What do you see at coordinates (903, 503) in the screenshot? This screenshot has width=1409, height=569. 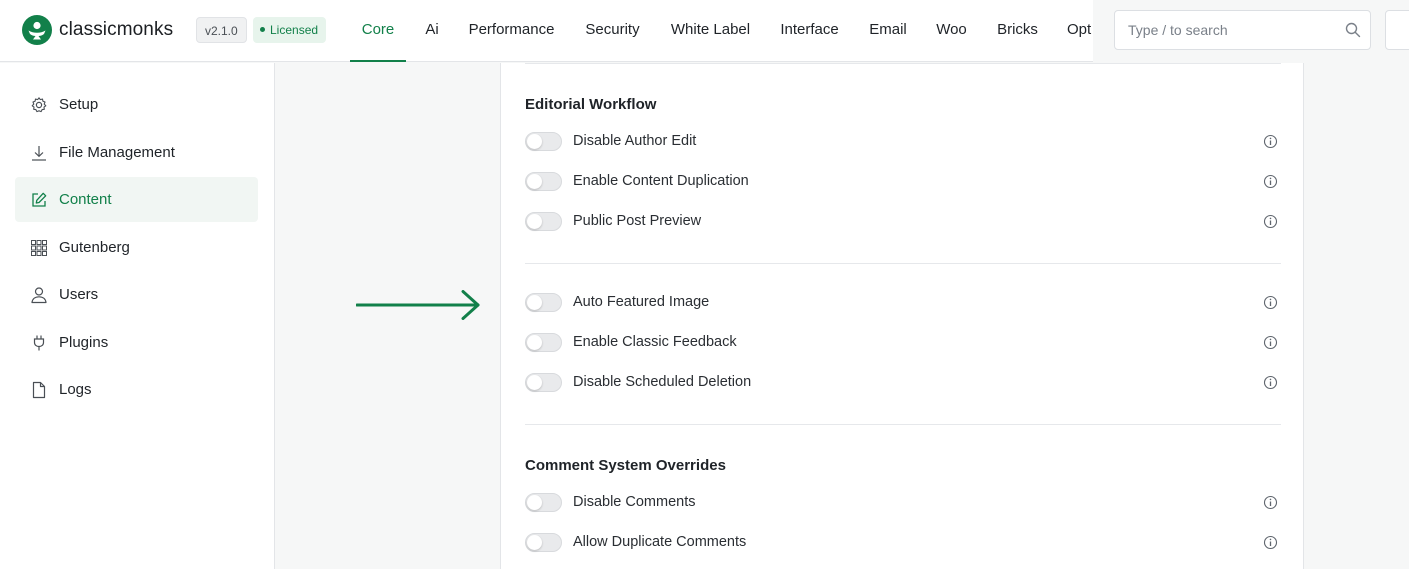 I see `option-row: Disable Comments` at bounding box center [903, 503].